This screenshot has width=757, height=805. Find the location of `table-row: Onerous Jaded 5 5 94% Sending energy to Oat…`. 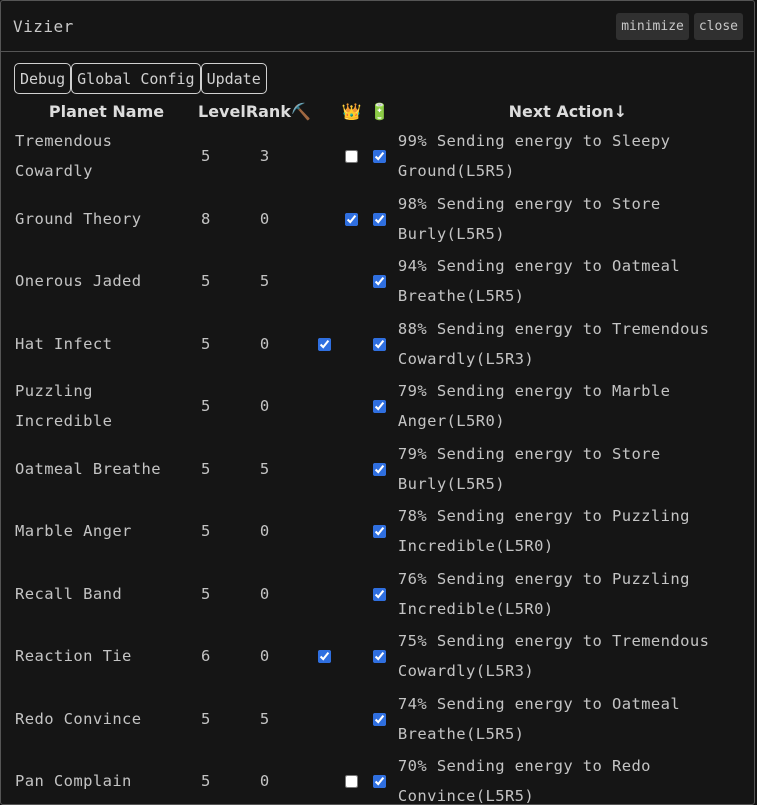

table-row: Onerous Jaded 5 5 94% Sending energy to Oat… is located at coordinates (375, 281).